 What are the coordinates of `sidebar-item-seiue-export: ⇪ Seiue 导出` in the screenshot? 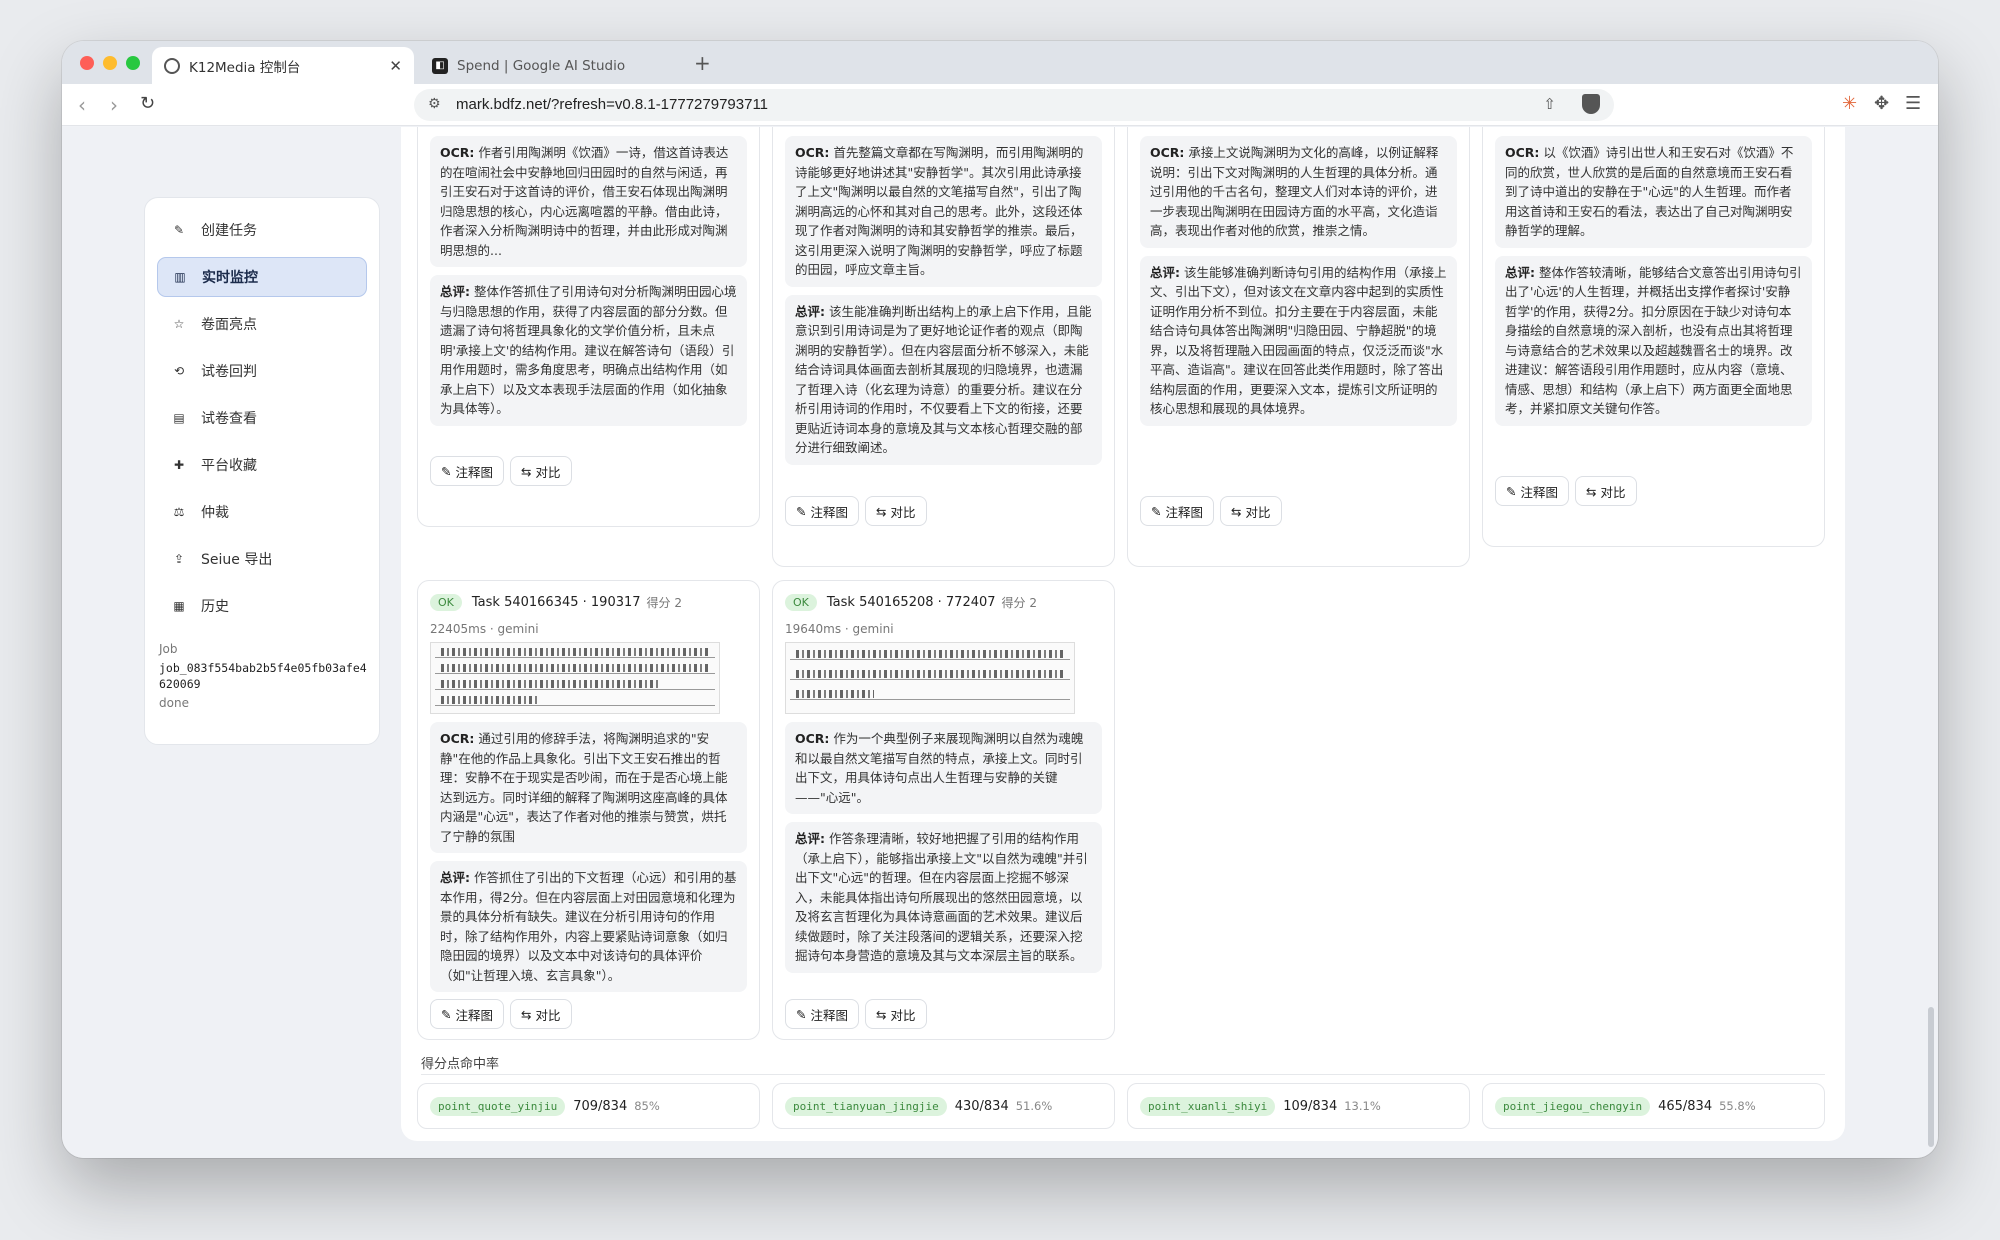 It's located at (262, 559).